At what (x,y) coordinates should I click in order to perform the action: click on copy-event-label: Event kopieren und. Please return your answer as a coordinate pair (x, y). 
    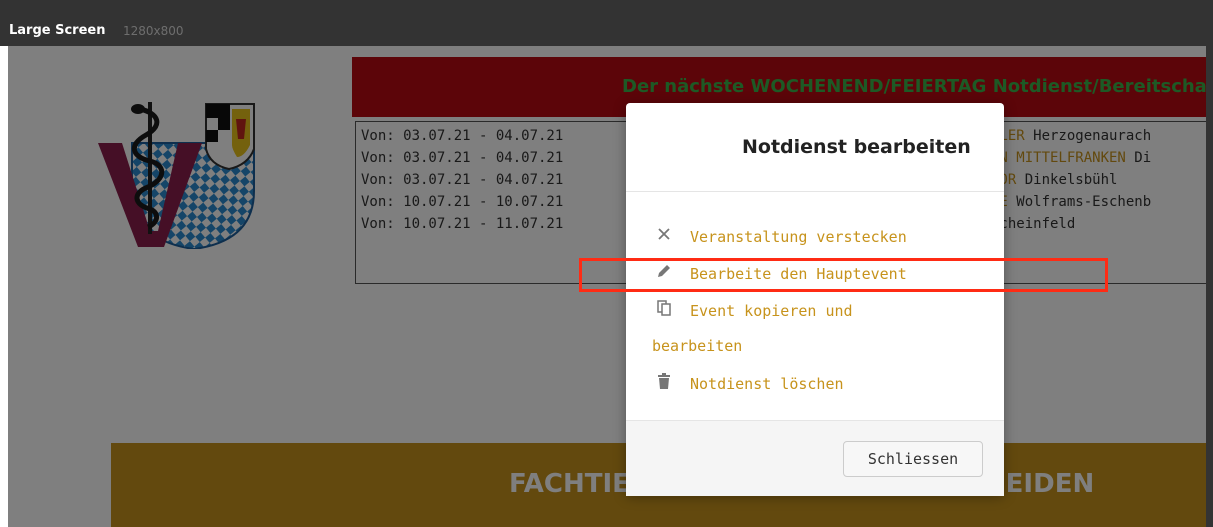
    Looking at the image, I should click on (771, 311).